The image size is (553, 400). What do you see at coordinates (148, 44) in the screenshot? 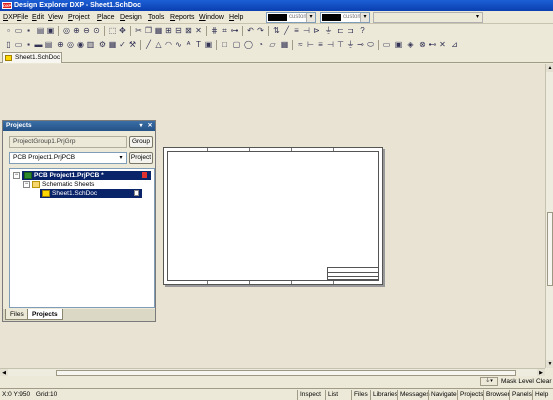
I see `line-icon: ╱` at bounding box center [148, 44].